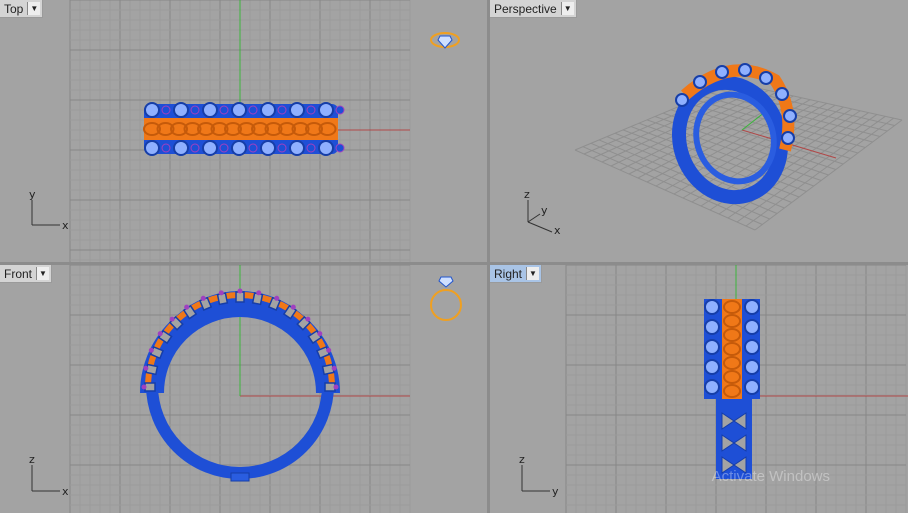 The width and height of the screenshot is (908, 513). I want to click on viewport-right-tab: Right ▼, so click(516, 274).